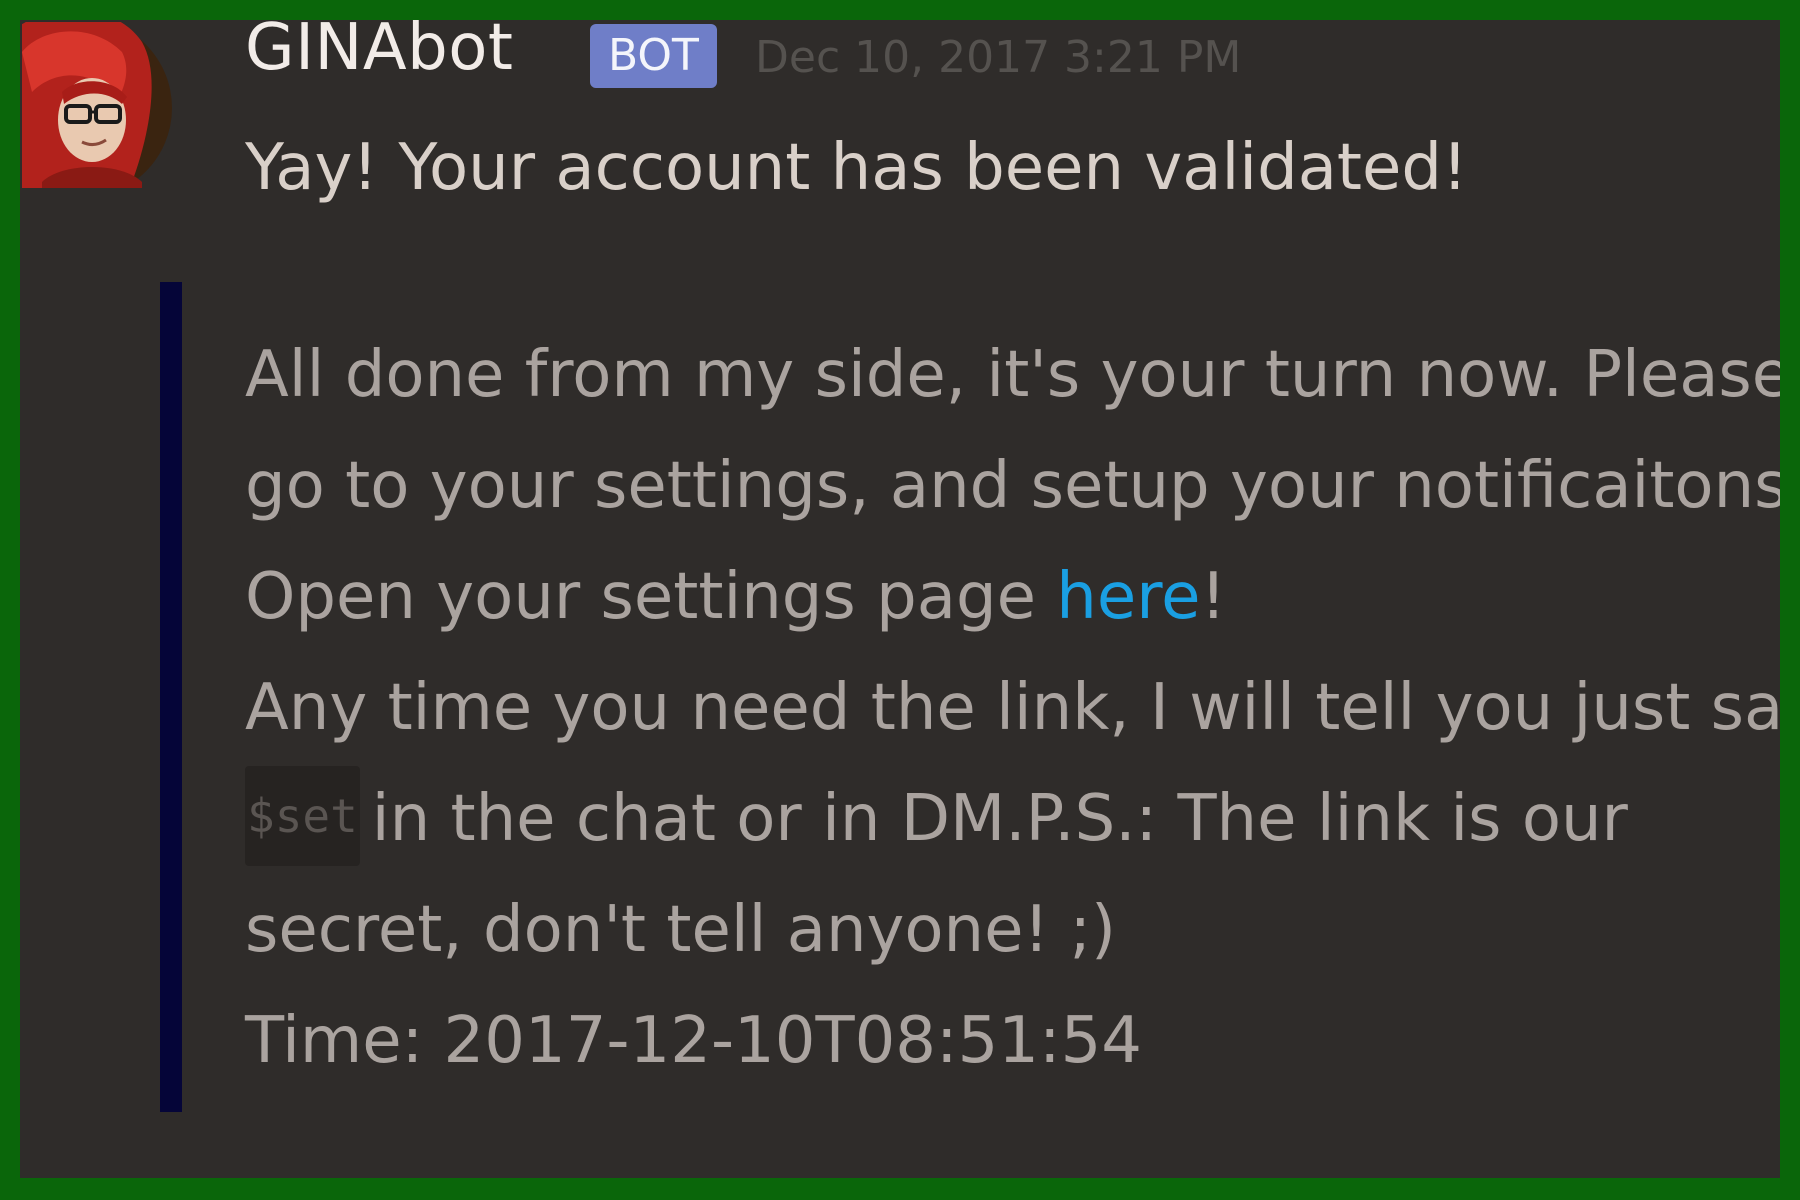  What do you see at coordinates (171, 697) in the screenshot?
I see `embed-accent-bar` at bounding box center [171, 697].